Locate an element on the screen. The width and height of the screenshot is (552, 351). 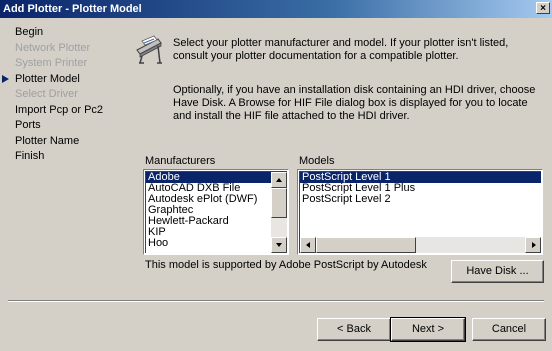
step-finish: Finish is located at coordinates (74, 157).